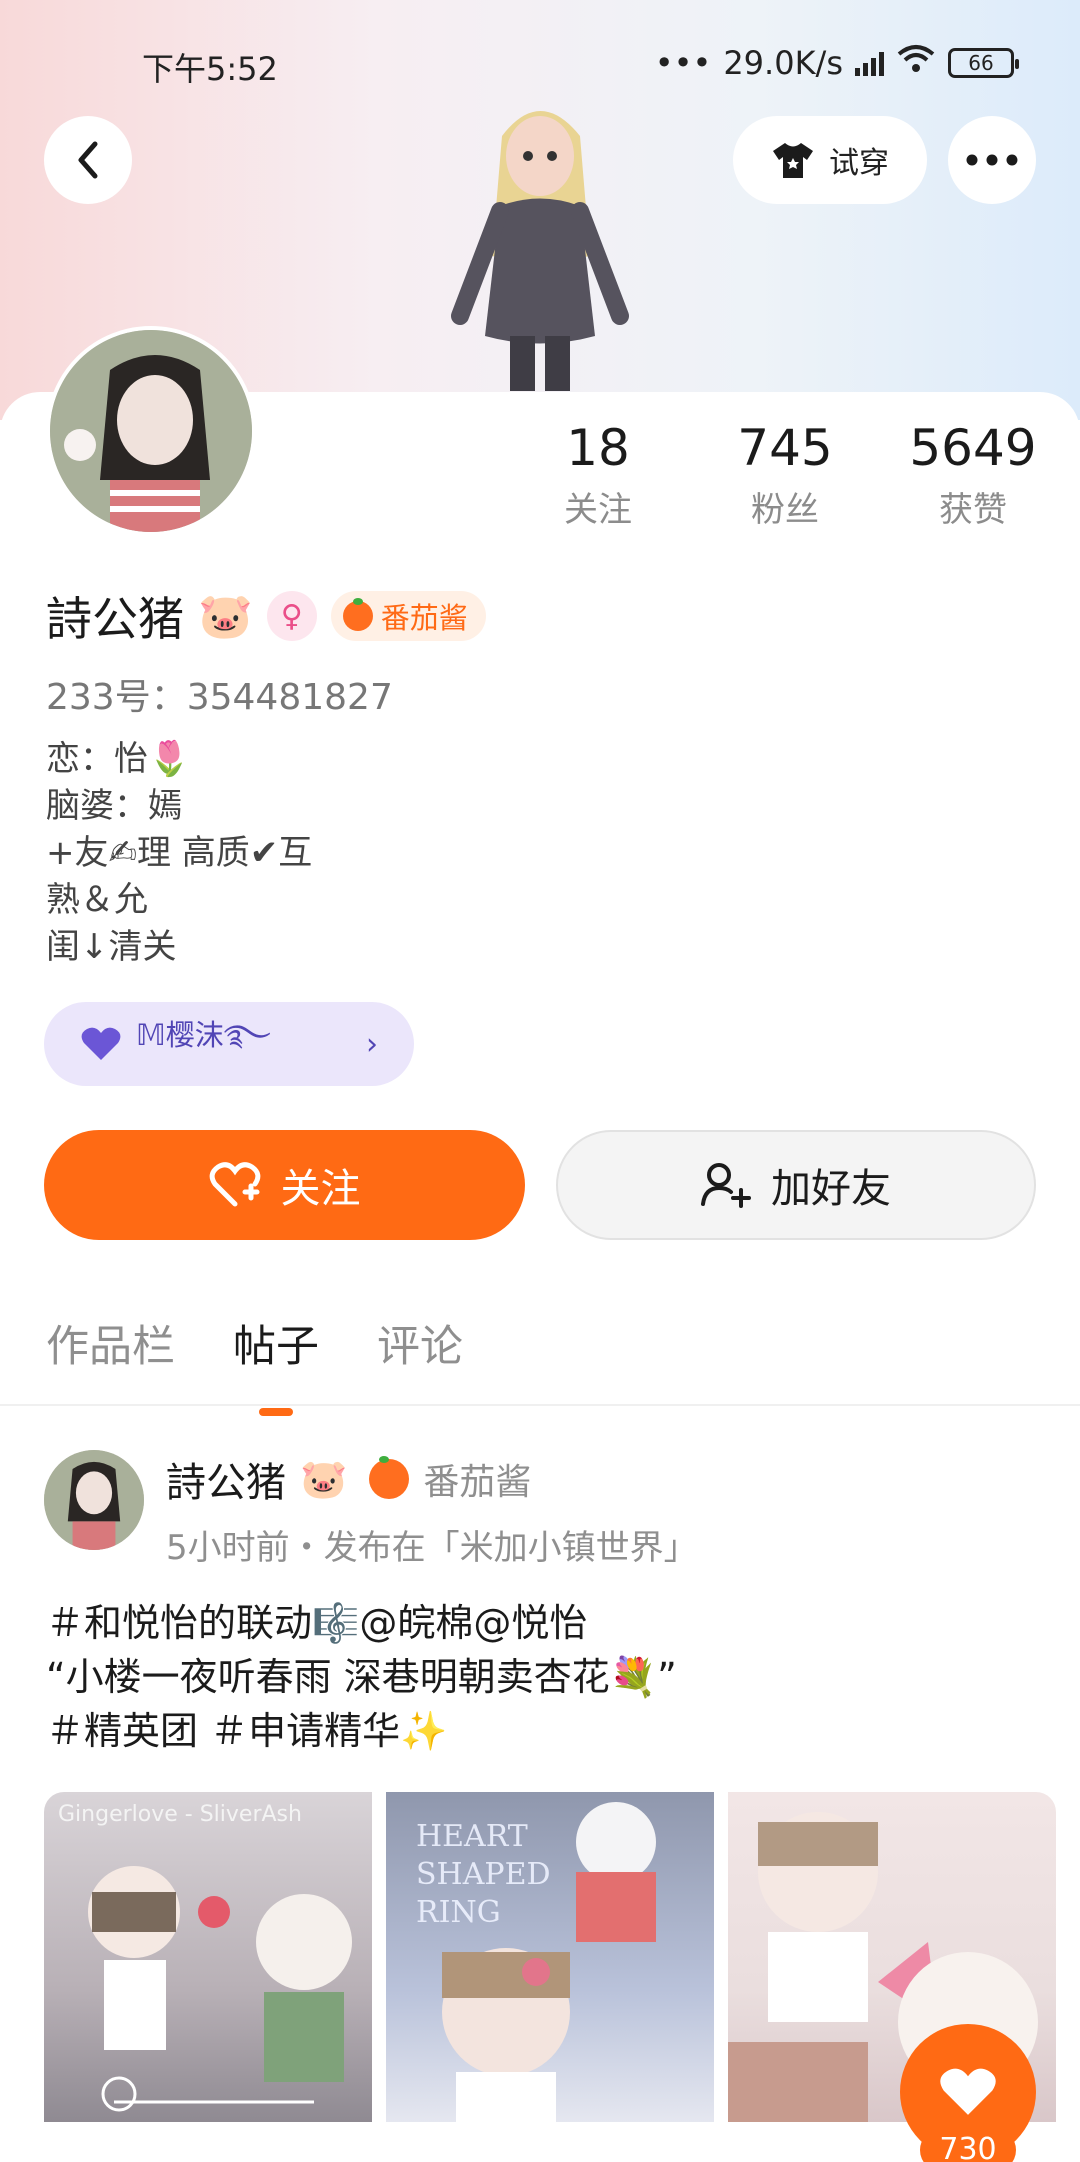 Image resolution: width=1080 pixels, height=2162 pixels. I want to click on post-author-avatar, so click(94, 1500).